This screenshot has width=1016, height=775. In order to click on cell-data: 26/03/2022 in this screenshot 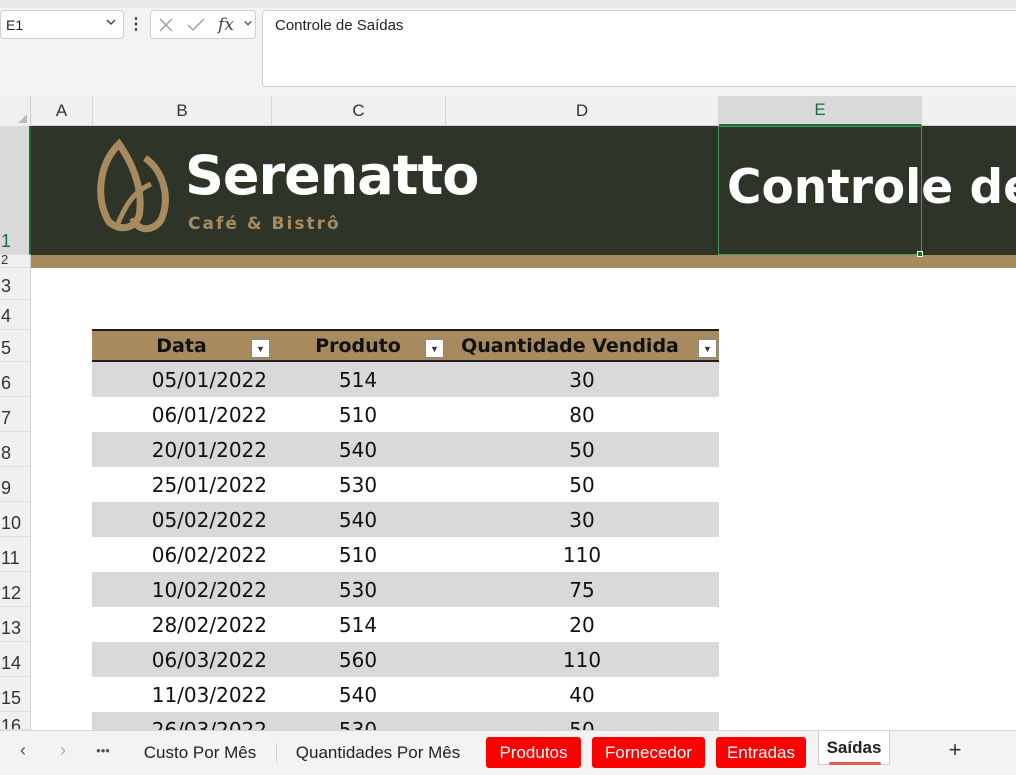, I will do `click(179, 721)`.